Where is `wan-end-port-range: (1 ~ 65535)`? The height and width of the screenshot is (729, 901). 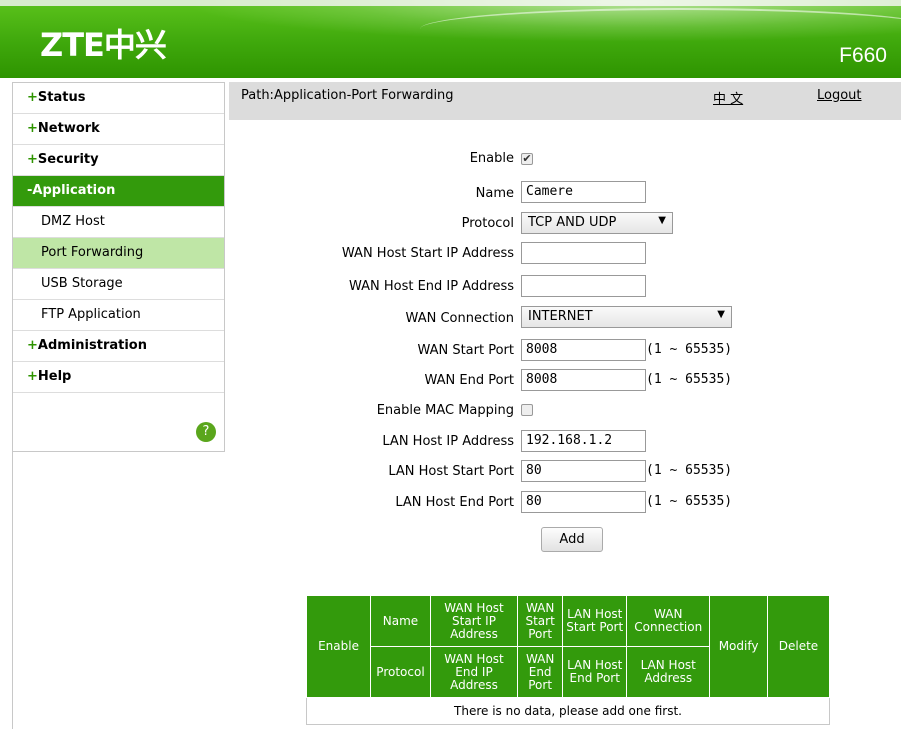
wan-end-port-range: (1 ~ 65535) is located at coordinates (689, 379).